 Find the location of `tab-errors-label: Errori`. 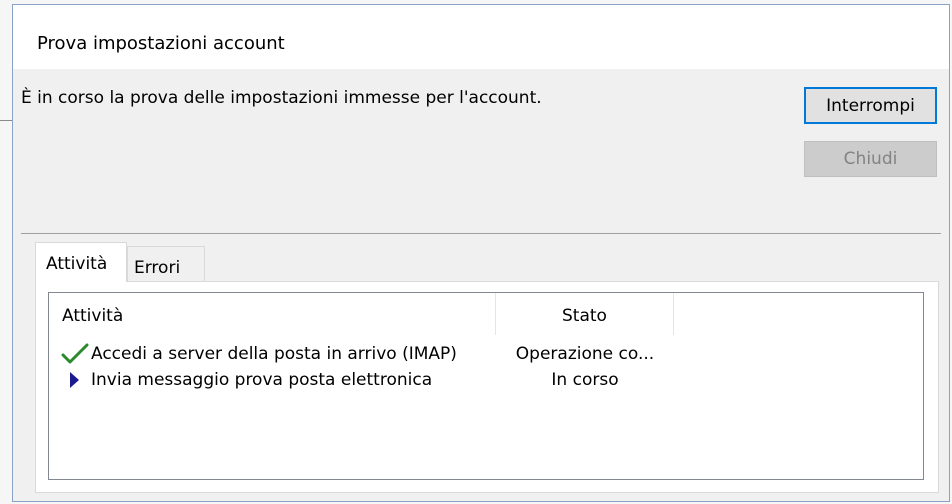

tab-errors-label: Errori is located at coordinates (157, 268).